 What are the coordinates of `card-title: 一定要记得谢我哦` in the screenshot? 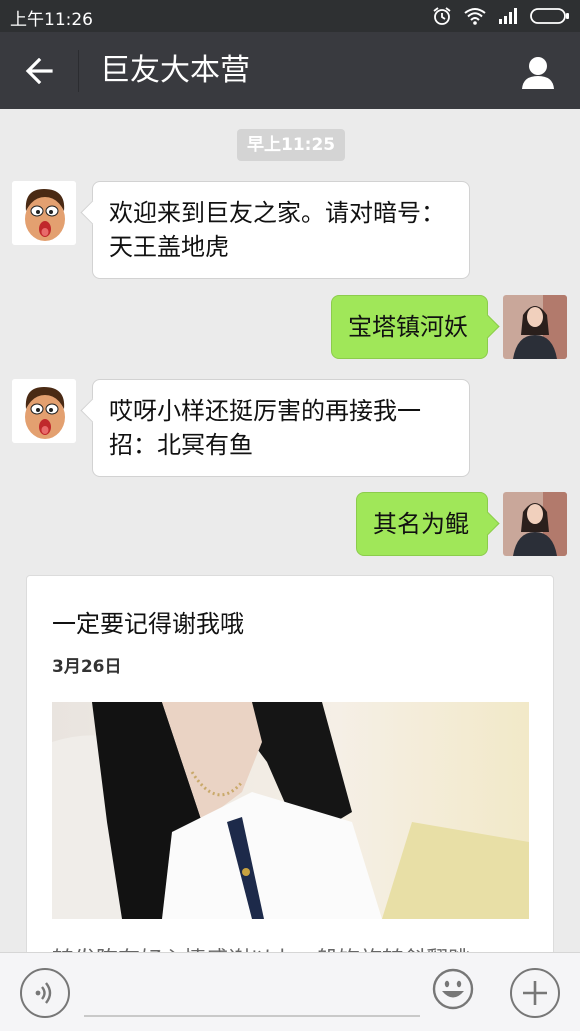 It's located at (148, 624).